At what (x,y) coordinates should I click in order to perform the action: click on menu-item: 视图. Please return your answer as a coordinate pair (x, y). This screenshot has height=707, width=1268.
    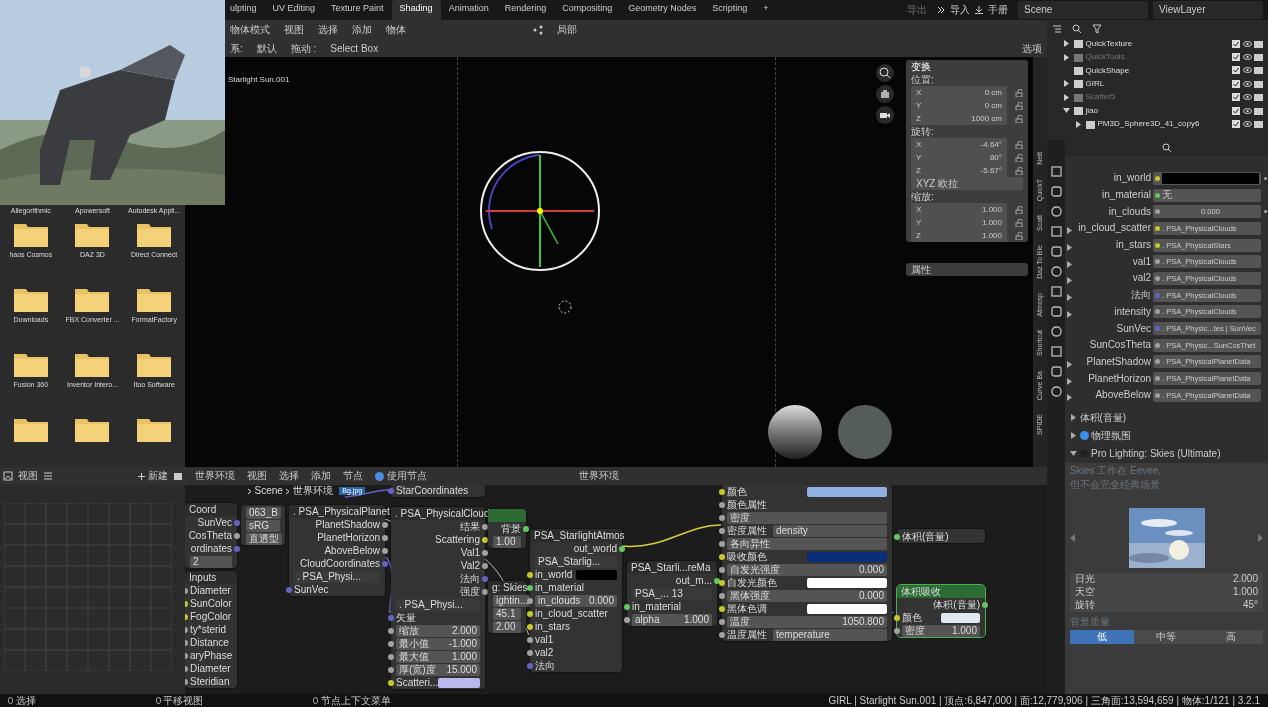
    Looking at the image, I should click on (27, 476).